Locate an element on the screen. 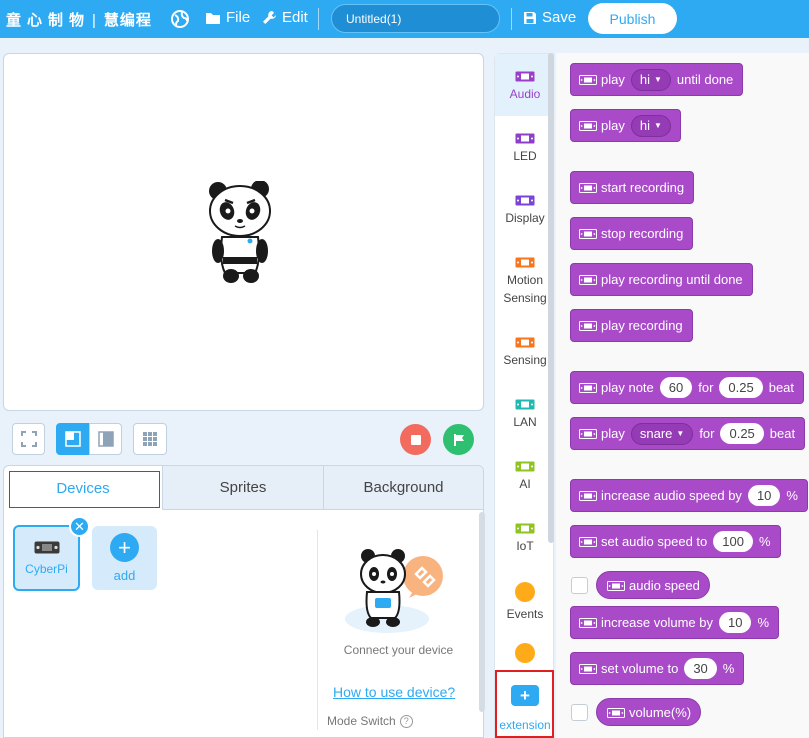  green-flag-button is located at coordinates (458, 439).